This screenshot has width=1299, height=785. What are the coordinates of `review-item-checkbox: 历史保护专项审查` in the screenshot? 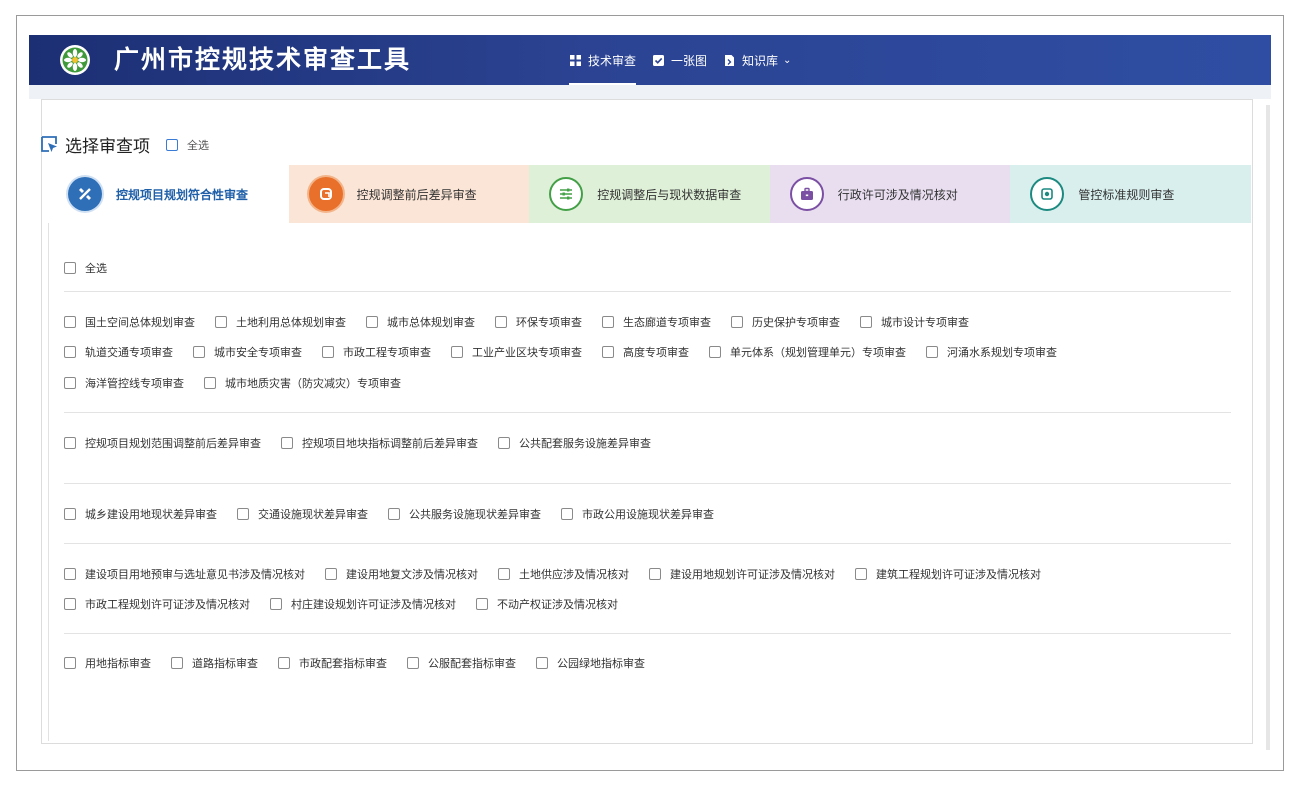 It's located at (785, 322).